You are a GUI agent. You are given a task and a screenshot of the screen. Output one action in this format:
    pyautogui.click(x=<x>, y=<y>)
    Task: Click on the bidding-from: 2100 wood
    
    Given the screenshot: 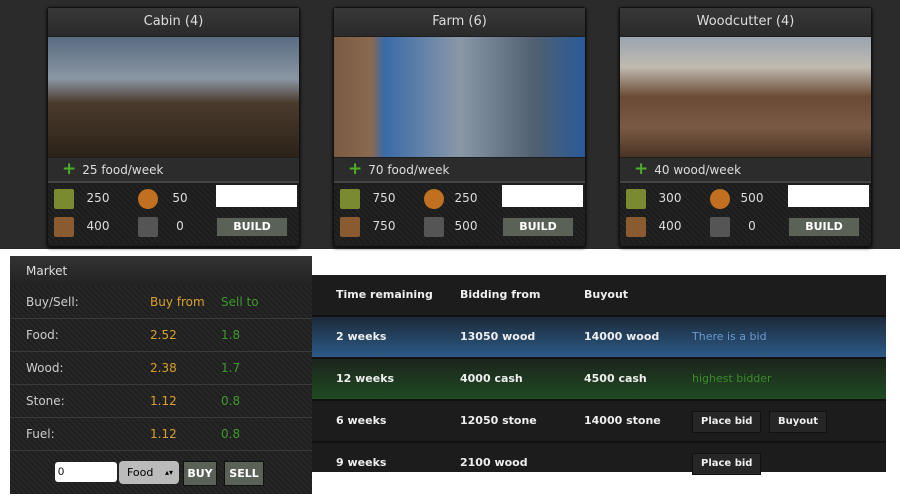 What is the action you would take?
    pyautogui.click(x=494, y=462)
    